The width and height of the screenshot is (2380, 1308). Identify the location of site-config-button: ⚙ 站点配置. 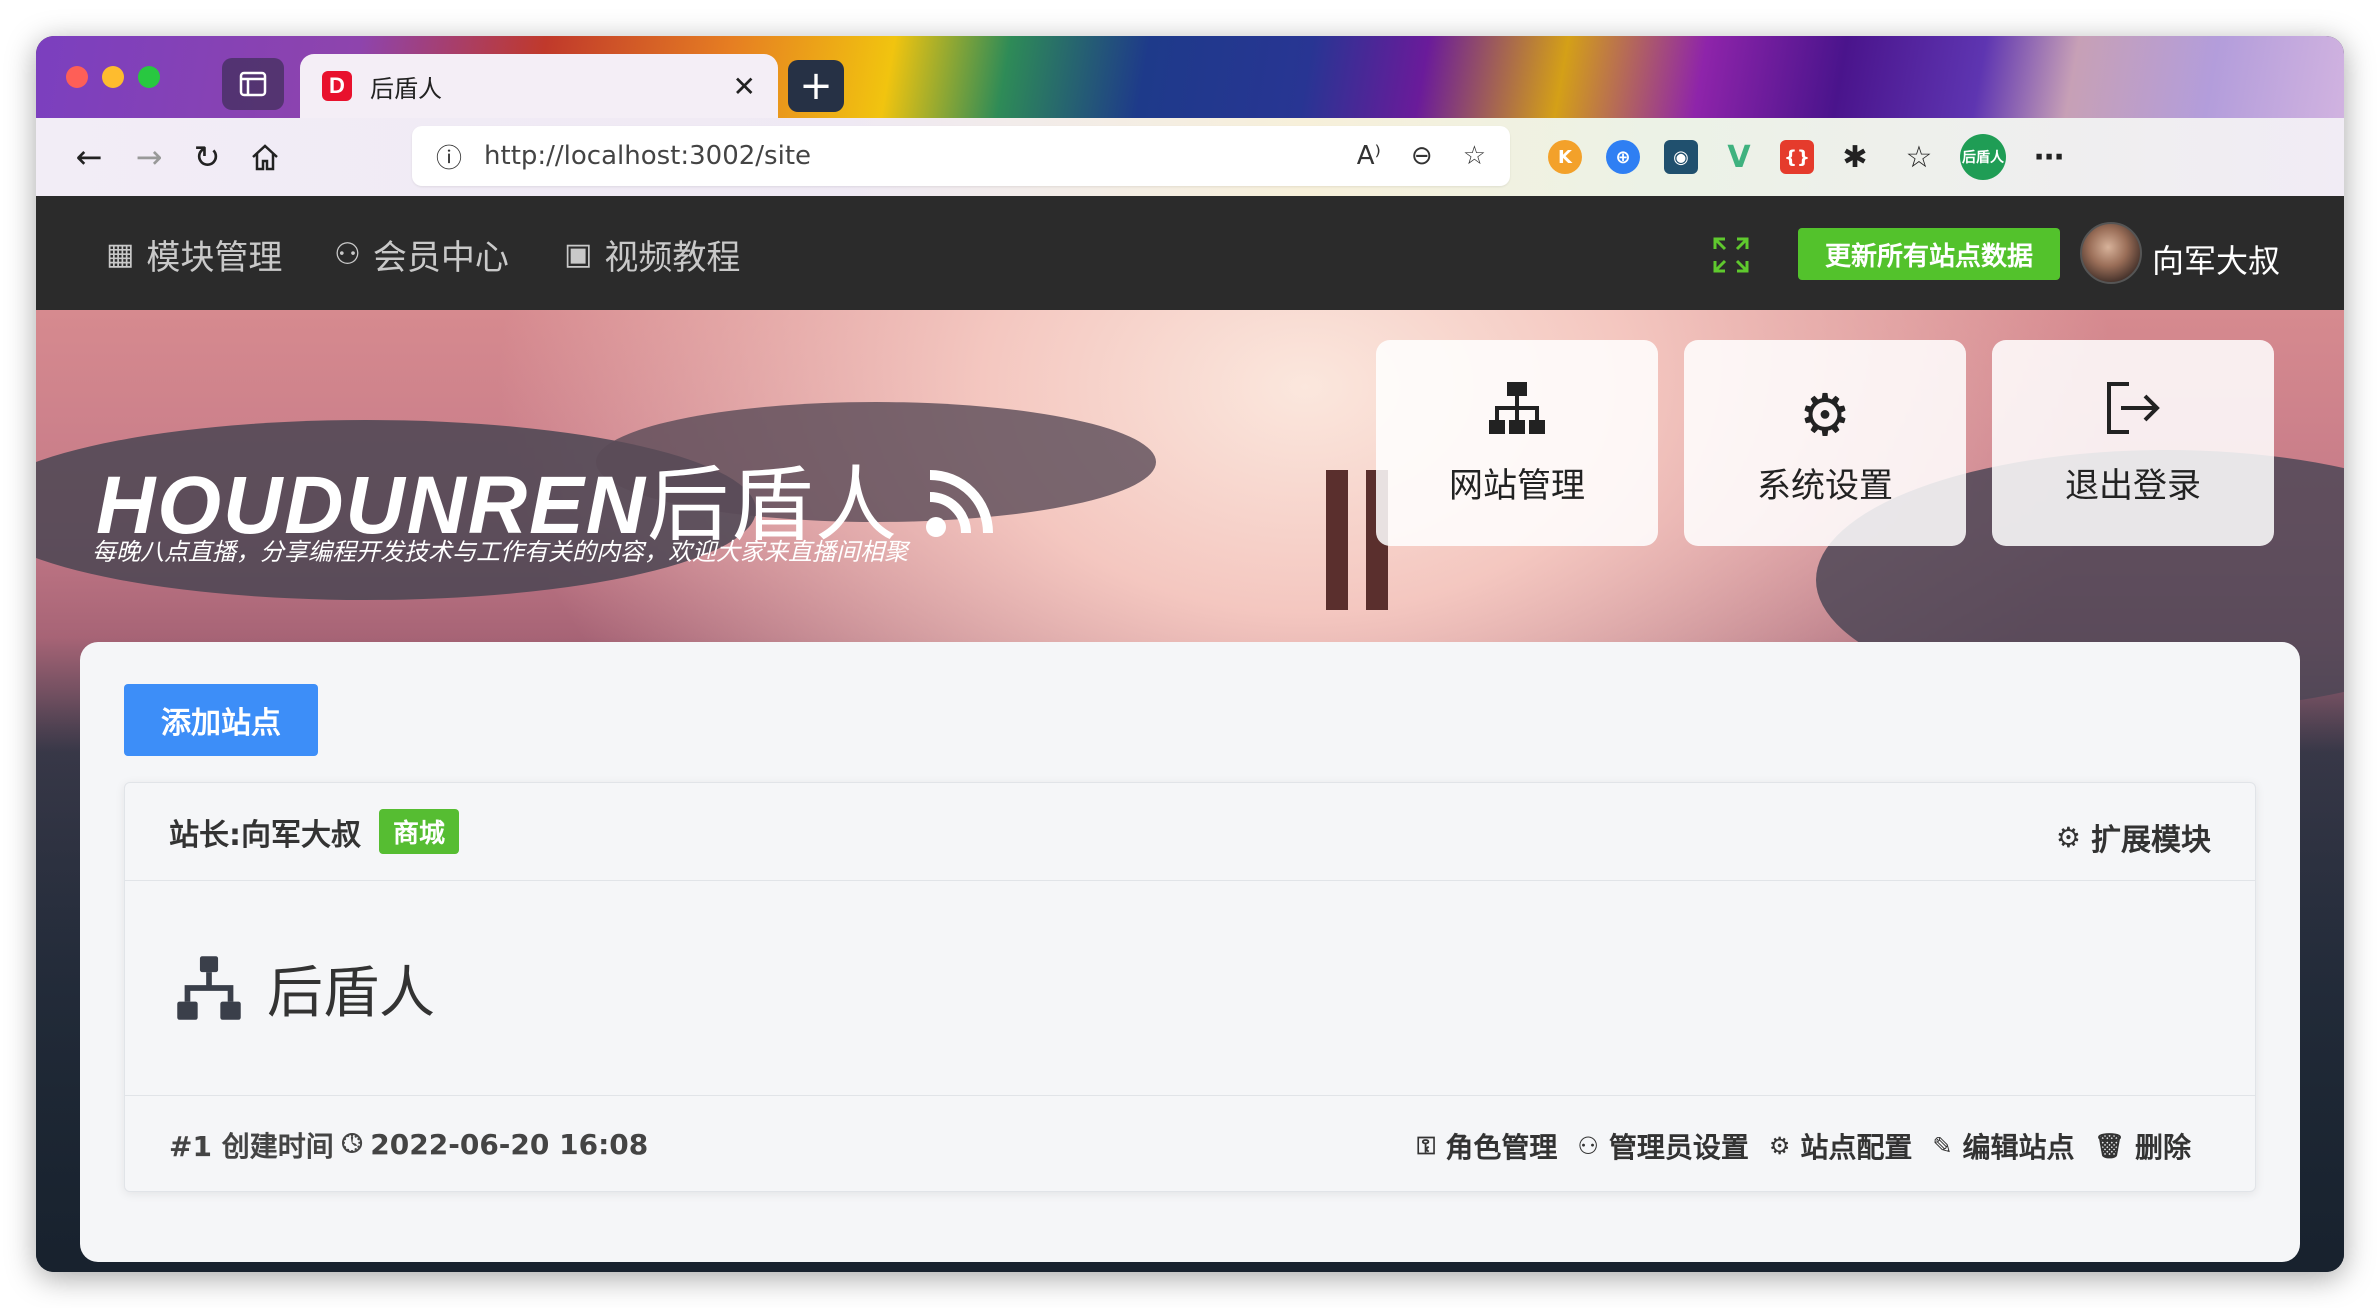
(1841, 1146).